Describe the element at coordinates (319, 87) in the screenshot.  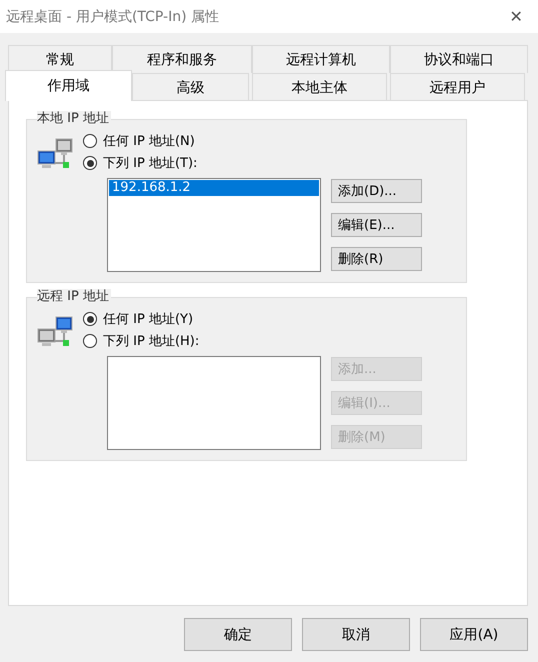
I see `tab: 本地主体` at that location.